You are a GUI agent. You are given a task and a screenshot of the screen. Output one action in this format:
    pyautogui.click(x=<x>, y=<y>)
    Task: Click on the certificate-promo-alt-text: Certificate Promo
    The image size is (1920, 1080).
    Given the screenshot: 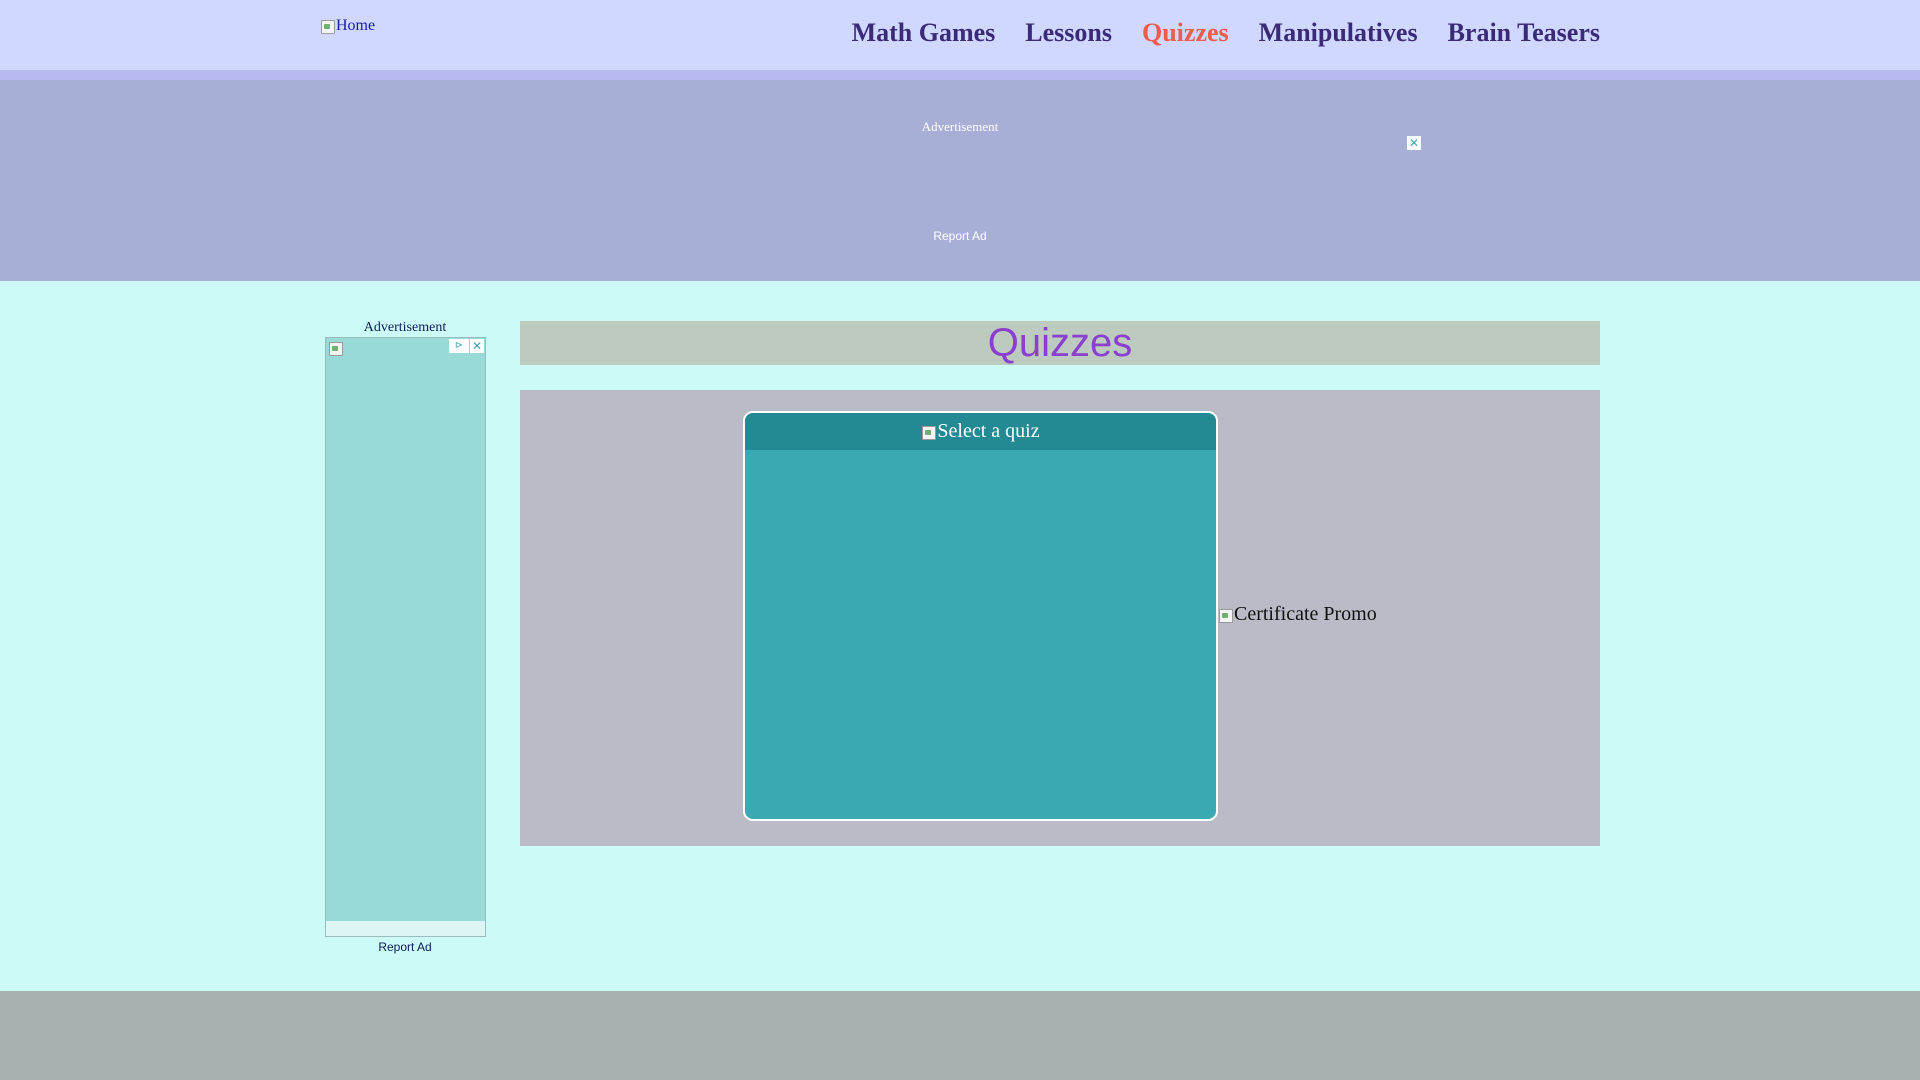 What is the action you would take?
    pyautogui.click(x=1305, y=614)
    